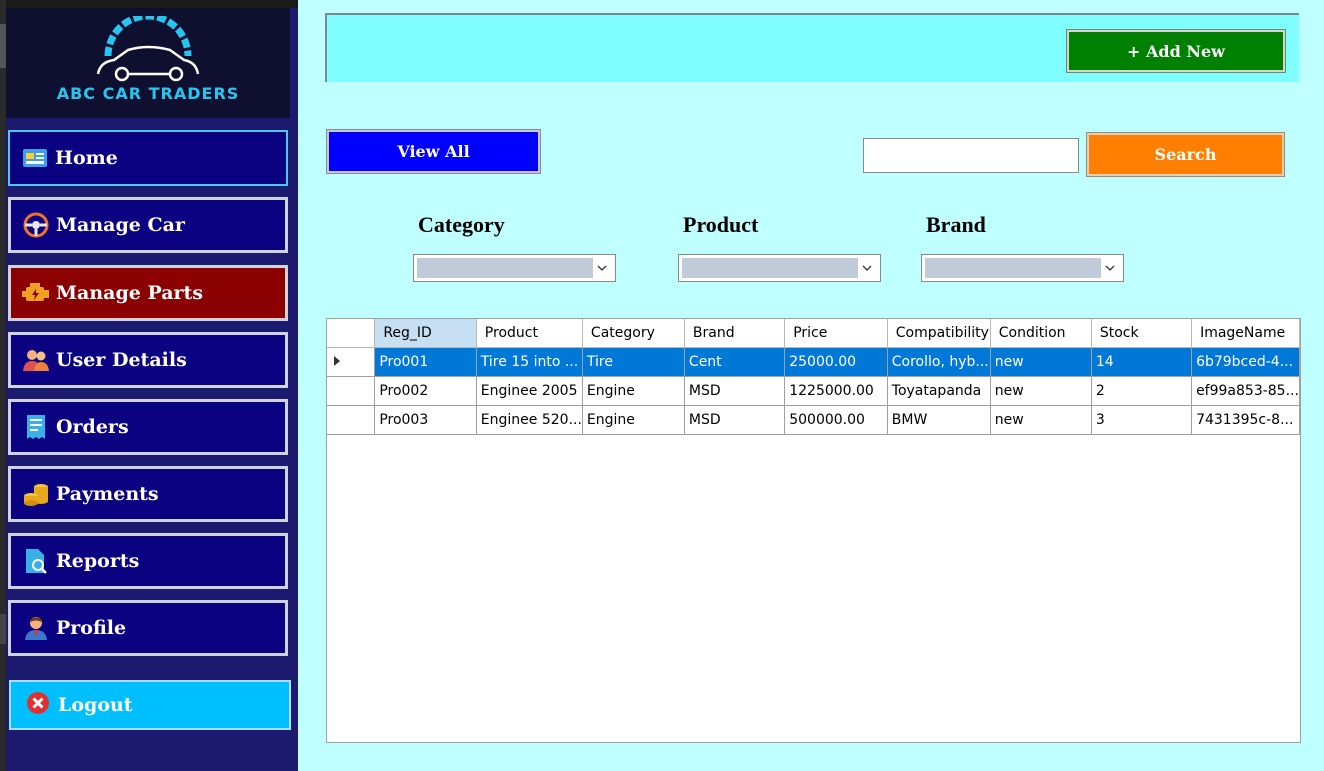  I want to click on table-cell: 25000.00, so click(836, 362).